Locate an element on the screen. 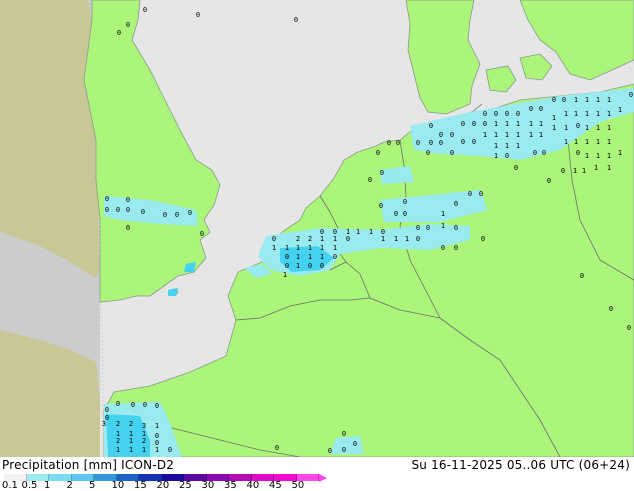 This screenshot has height=491, width=634. legend-tick-label: 35 is located at coordinates (230, 485).